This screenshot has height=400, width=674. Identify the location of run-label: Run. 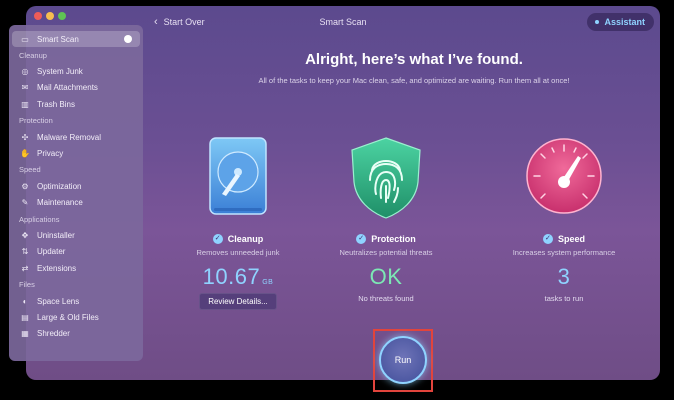
(403, 360).